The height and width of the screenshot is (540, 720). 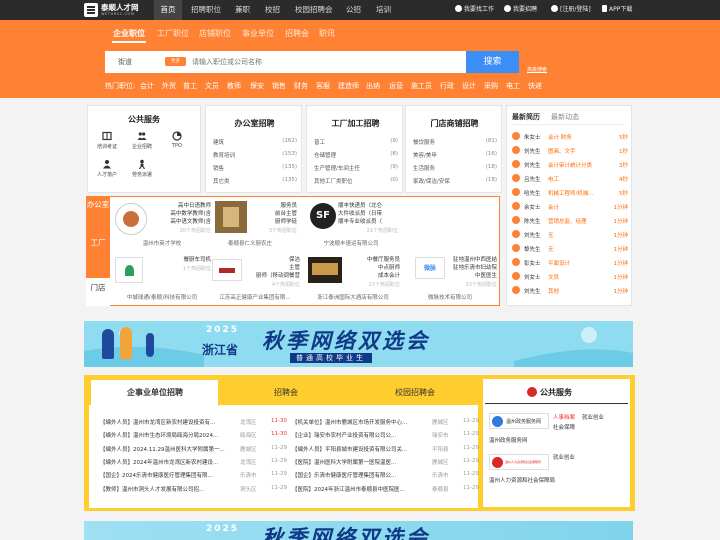 I want to click on service-enterprise-recruit: 企业招聘, so click(x=142, y=140).